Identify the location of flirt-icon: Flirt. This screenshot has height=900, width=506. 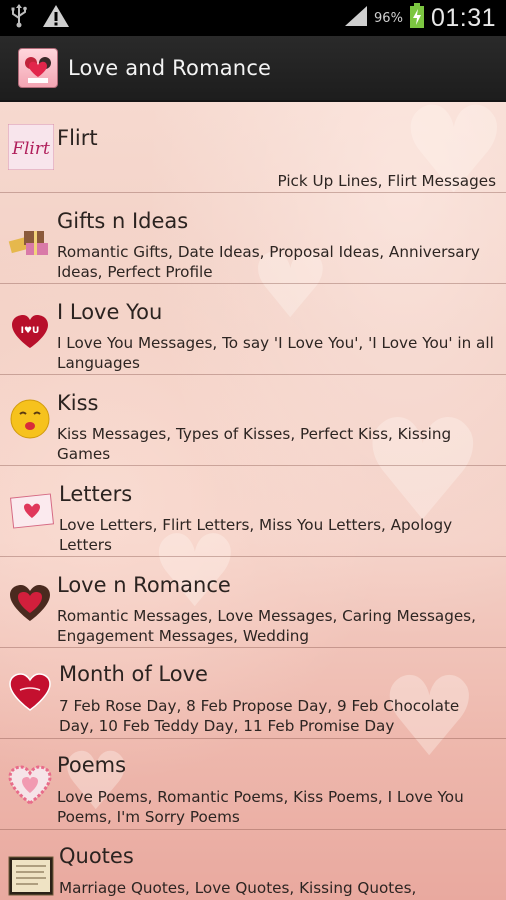
(31, 147).